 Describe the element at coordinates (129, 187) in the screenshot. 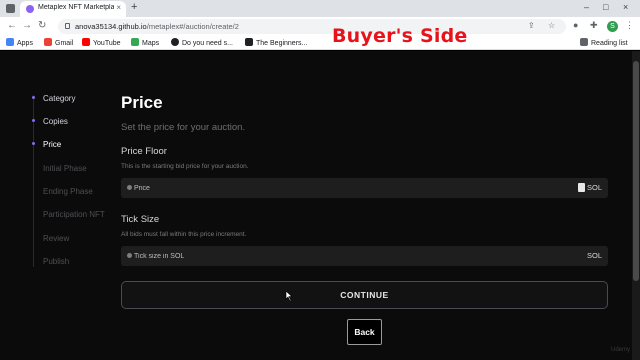

I see `price-dot-icon` at that location.